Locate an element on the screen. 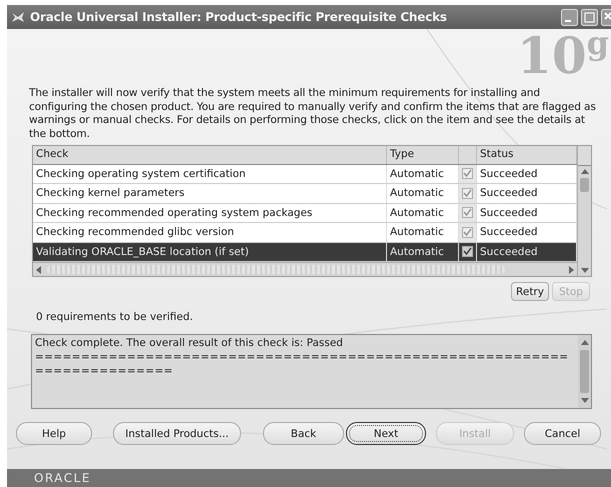 The image size is (611, 487). oracle-logo: ORACLE is located at coordinates (62, 478).